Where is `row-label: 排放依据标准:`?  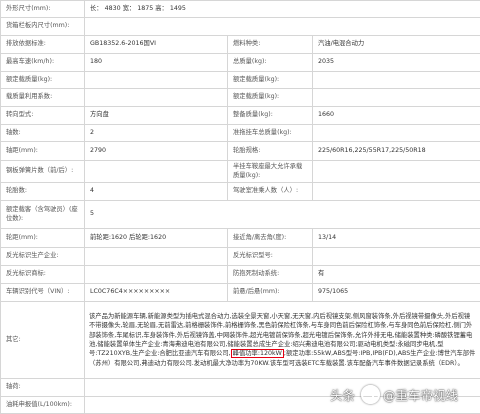
row-label: 排放依据标准: is located at coordinates (43, 45).